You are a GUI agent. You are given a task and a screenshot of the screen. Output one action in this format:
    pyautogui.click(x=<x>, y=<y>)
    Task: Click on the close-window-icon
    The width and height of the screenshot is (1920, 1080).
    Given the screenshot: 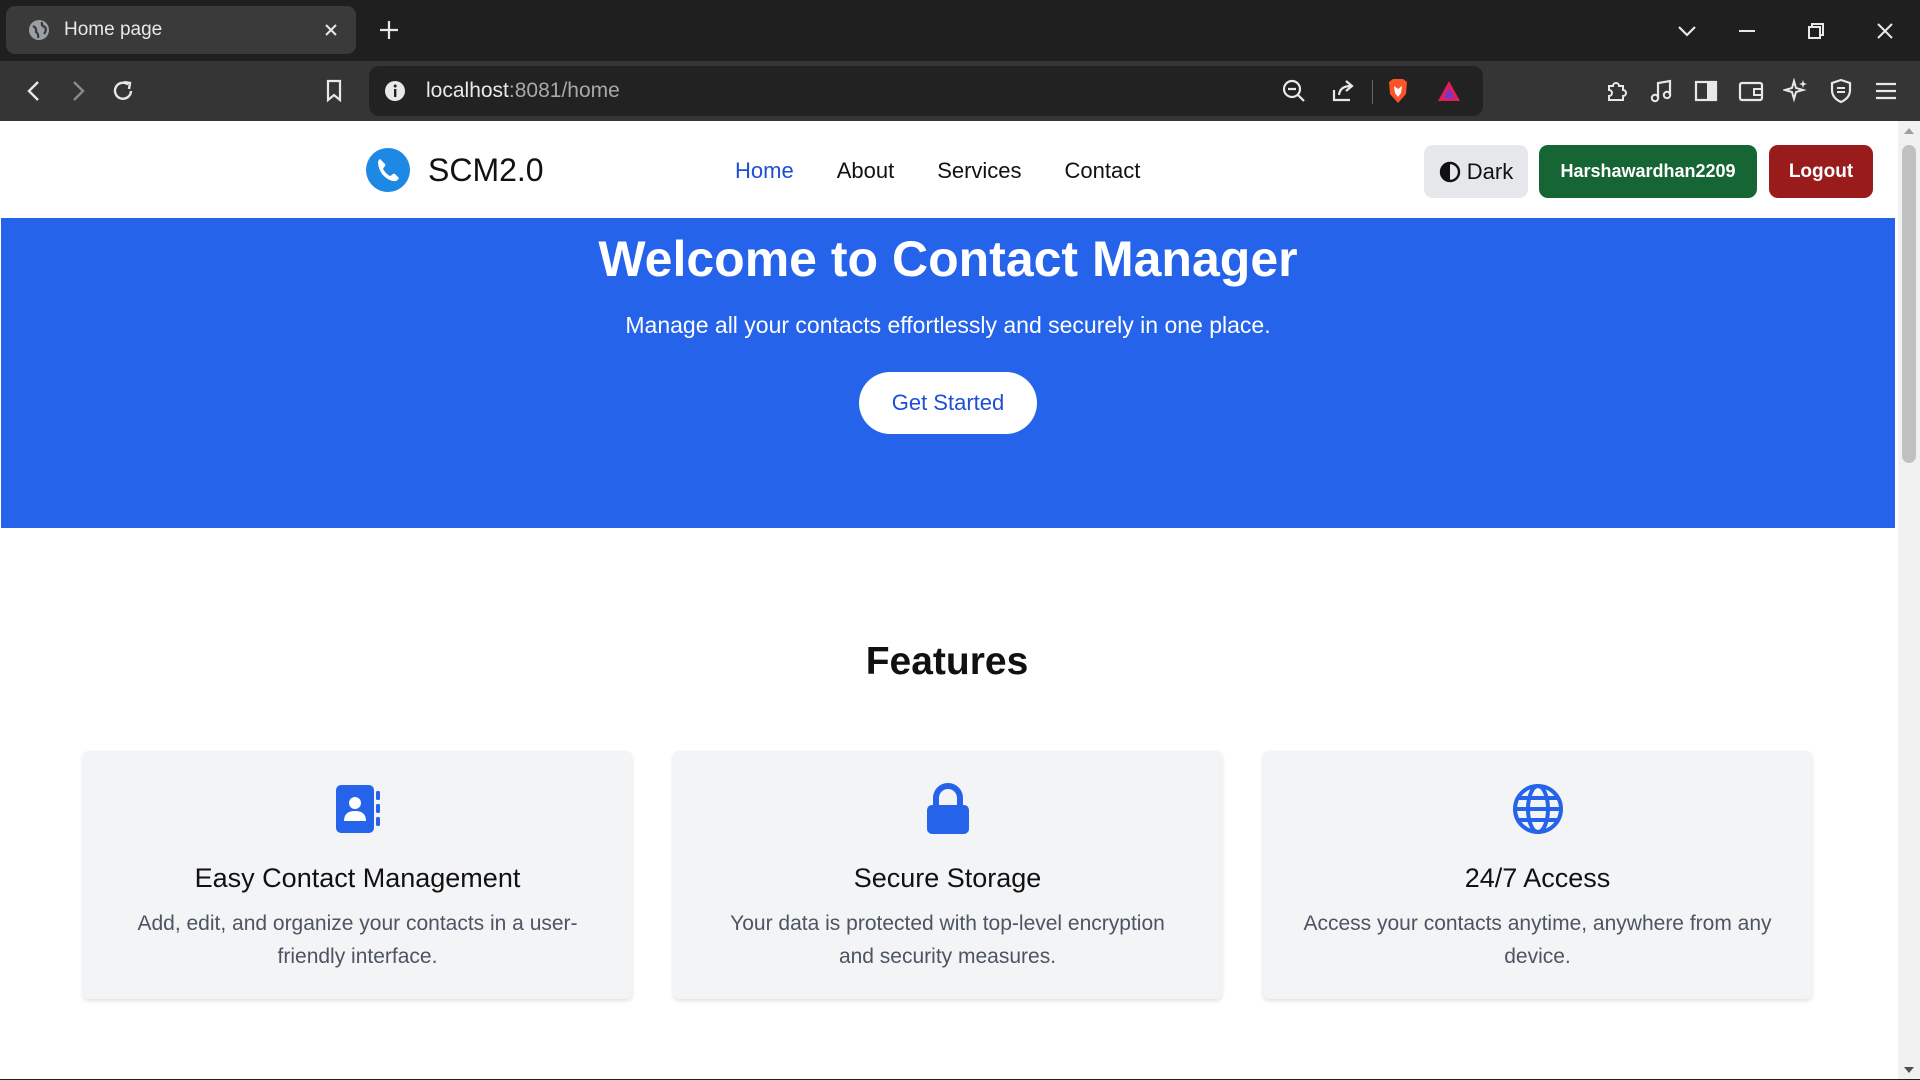 What is the action you would take?
    pyautogui.click(x=1885, y=31)
    